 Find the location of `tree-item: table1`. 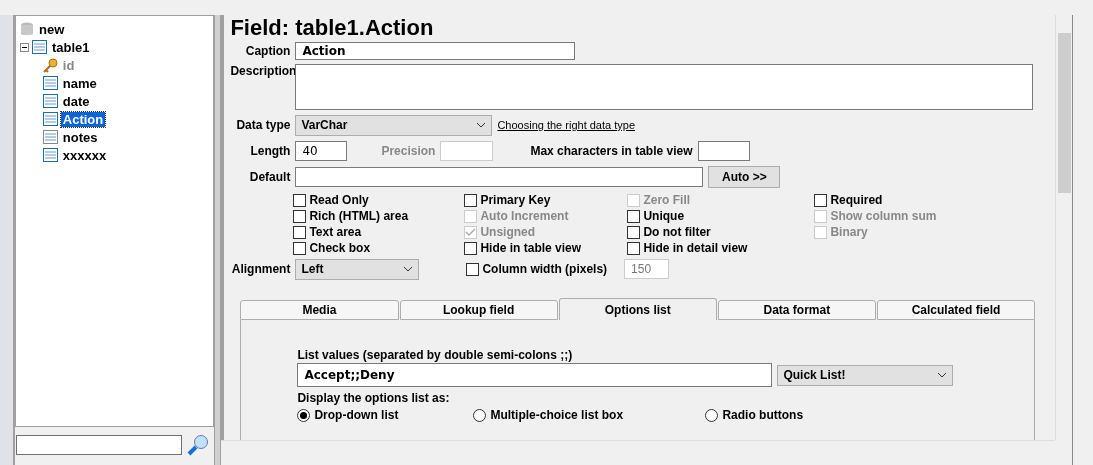

tree-item: table1 is located at coordinates (70, 47).